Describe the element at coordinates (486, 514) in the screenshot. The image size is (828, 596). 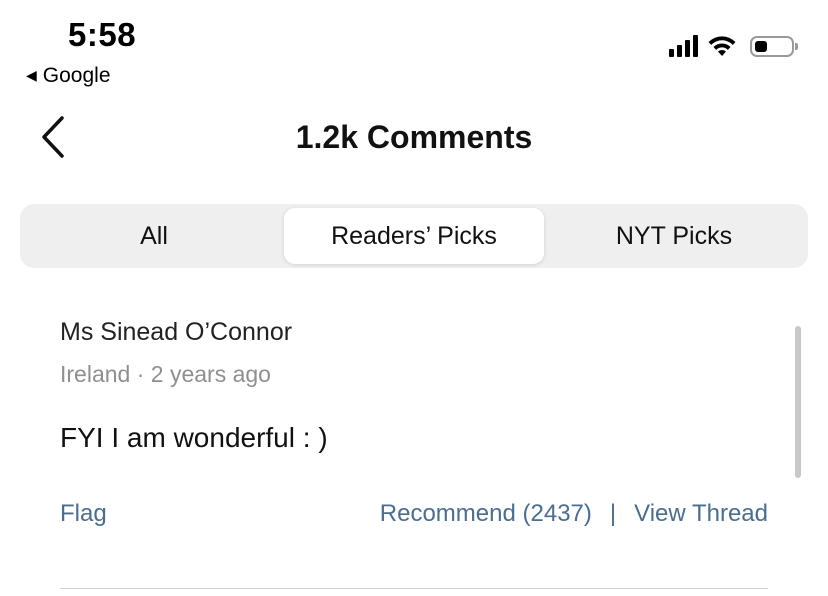
I see `recommend-link: Recommend (2437)` at that location.